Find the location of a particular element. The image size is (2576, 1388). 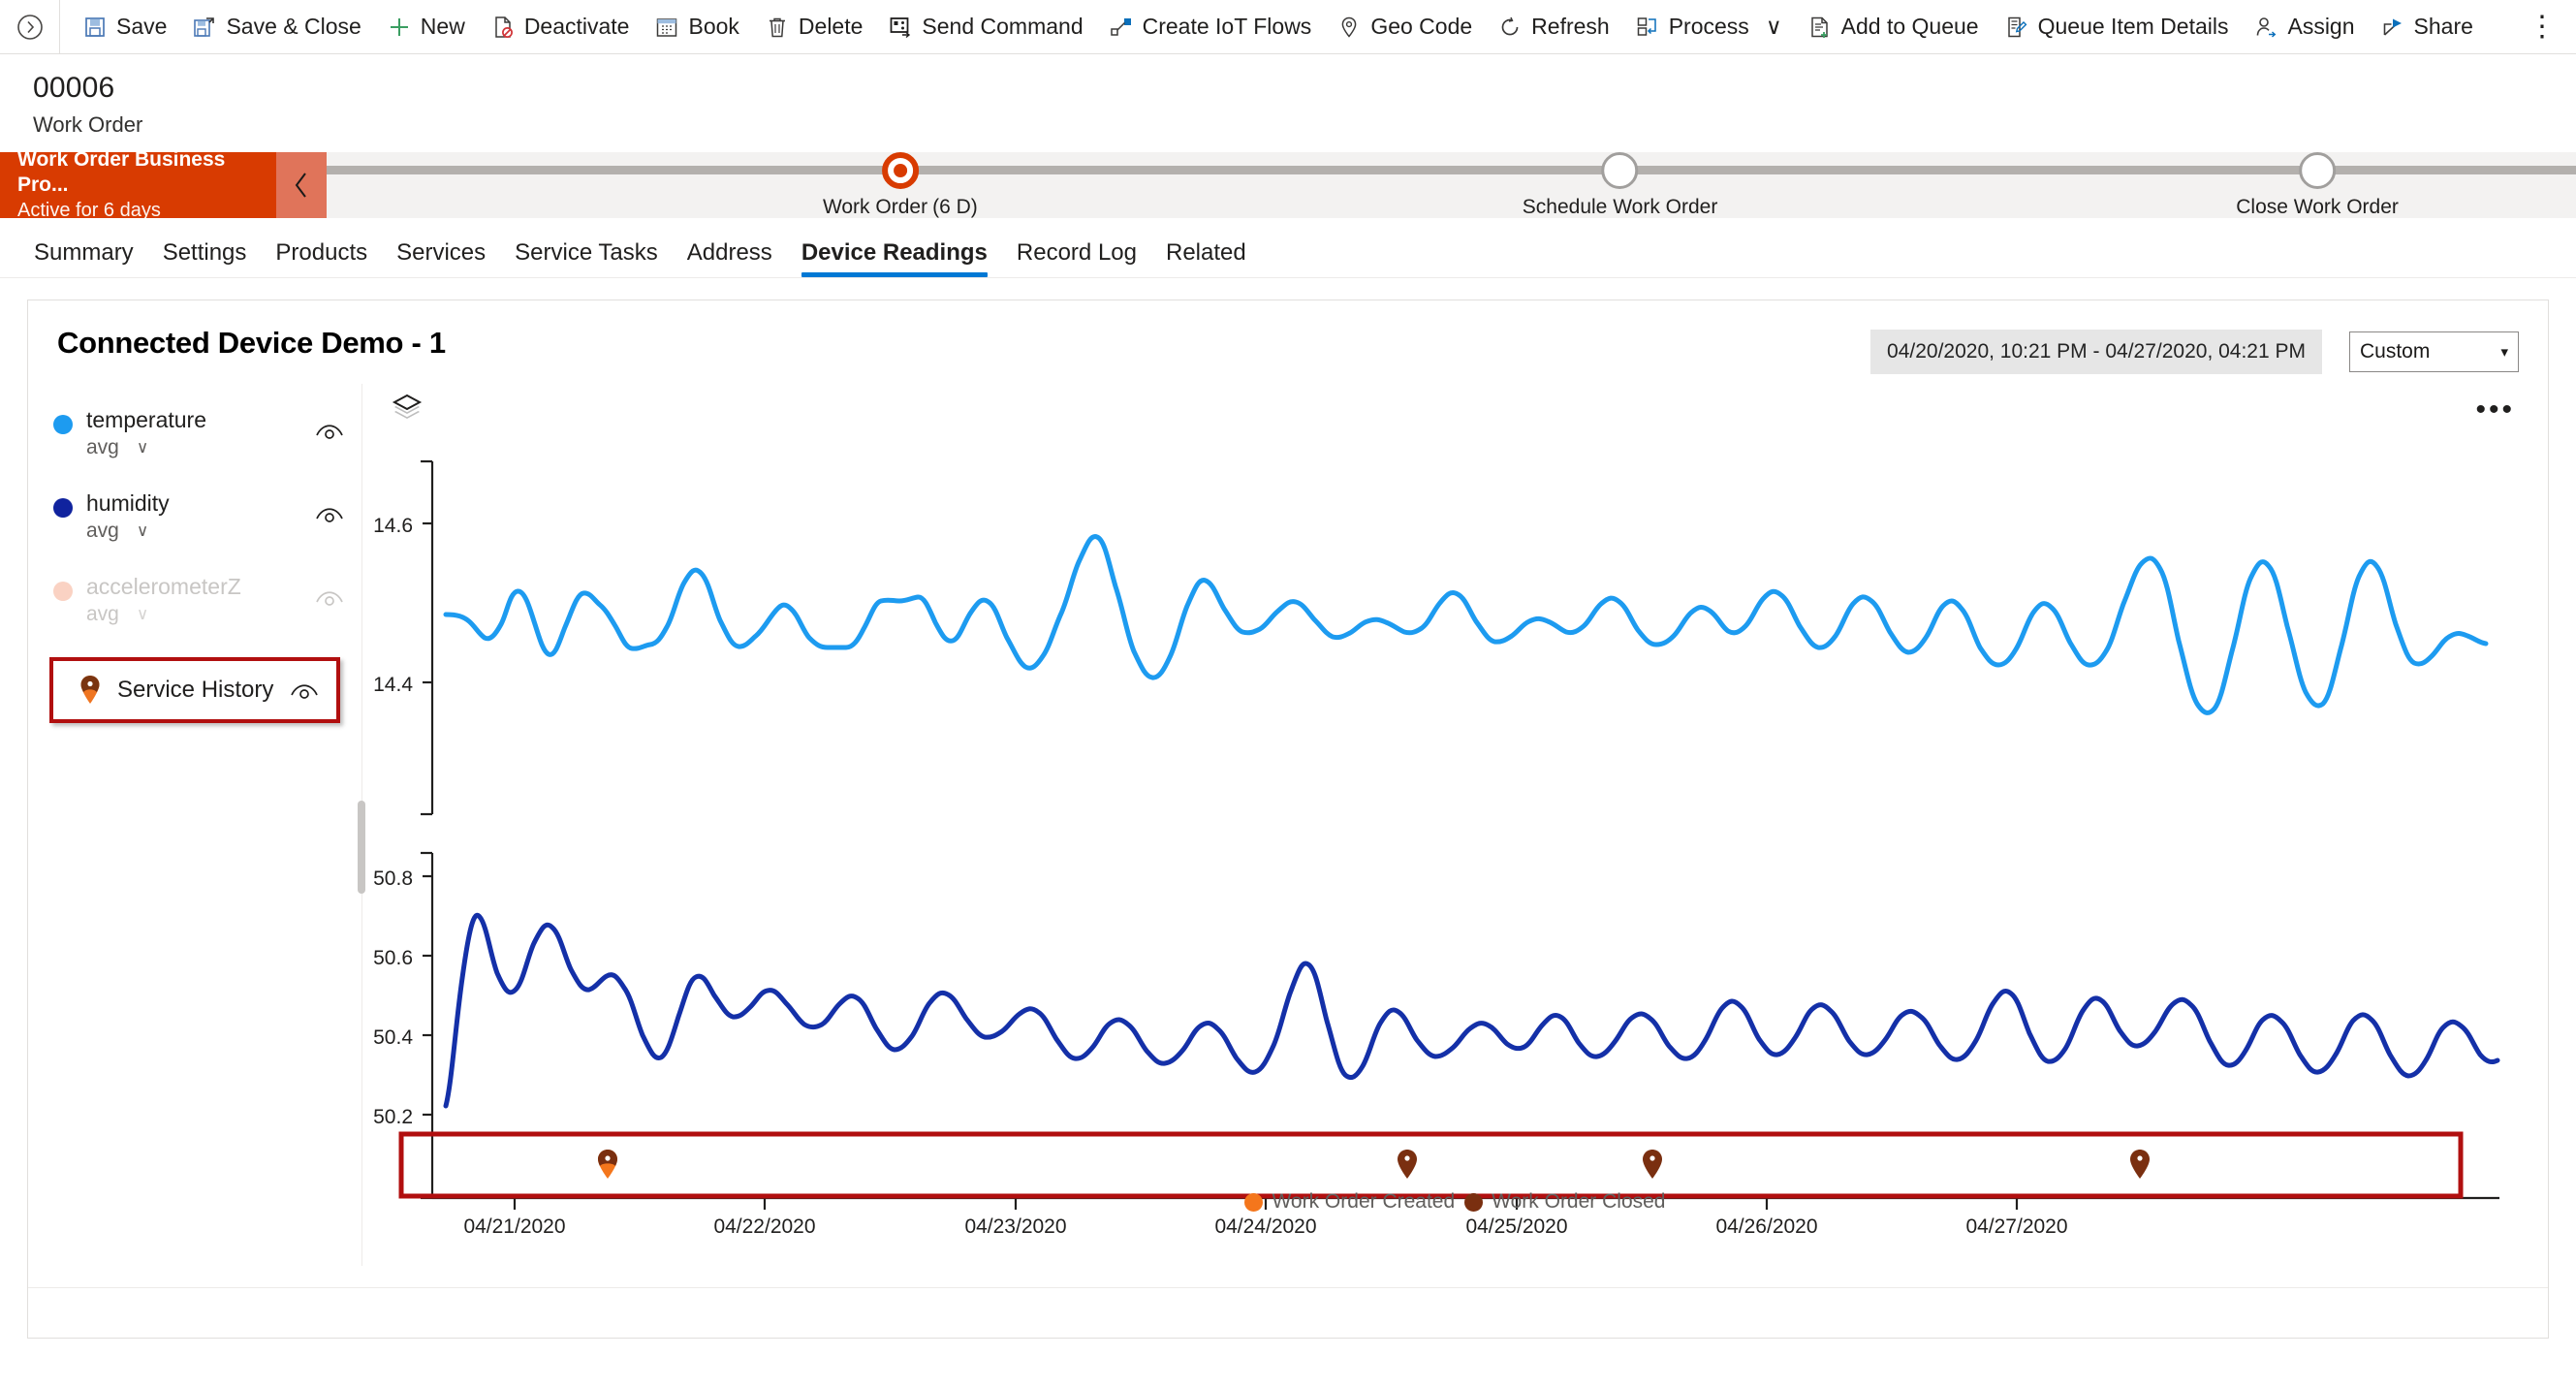

chevron-down-icon: ∨ is located at coordinates (1774, 27).